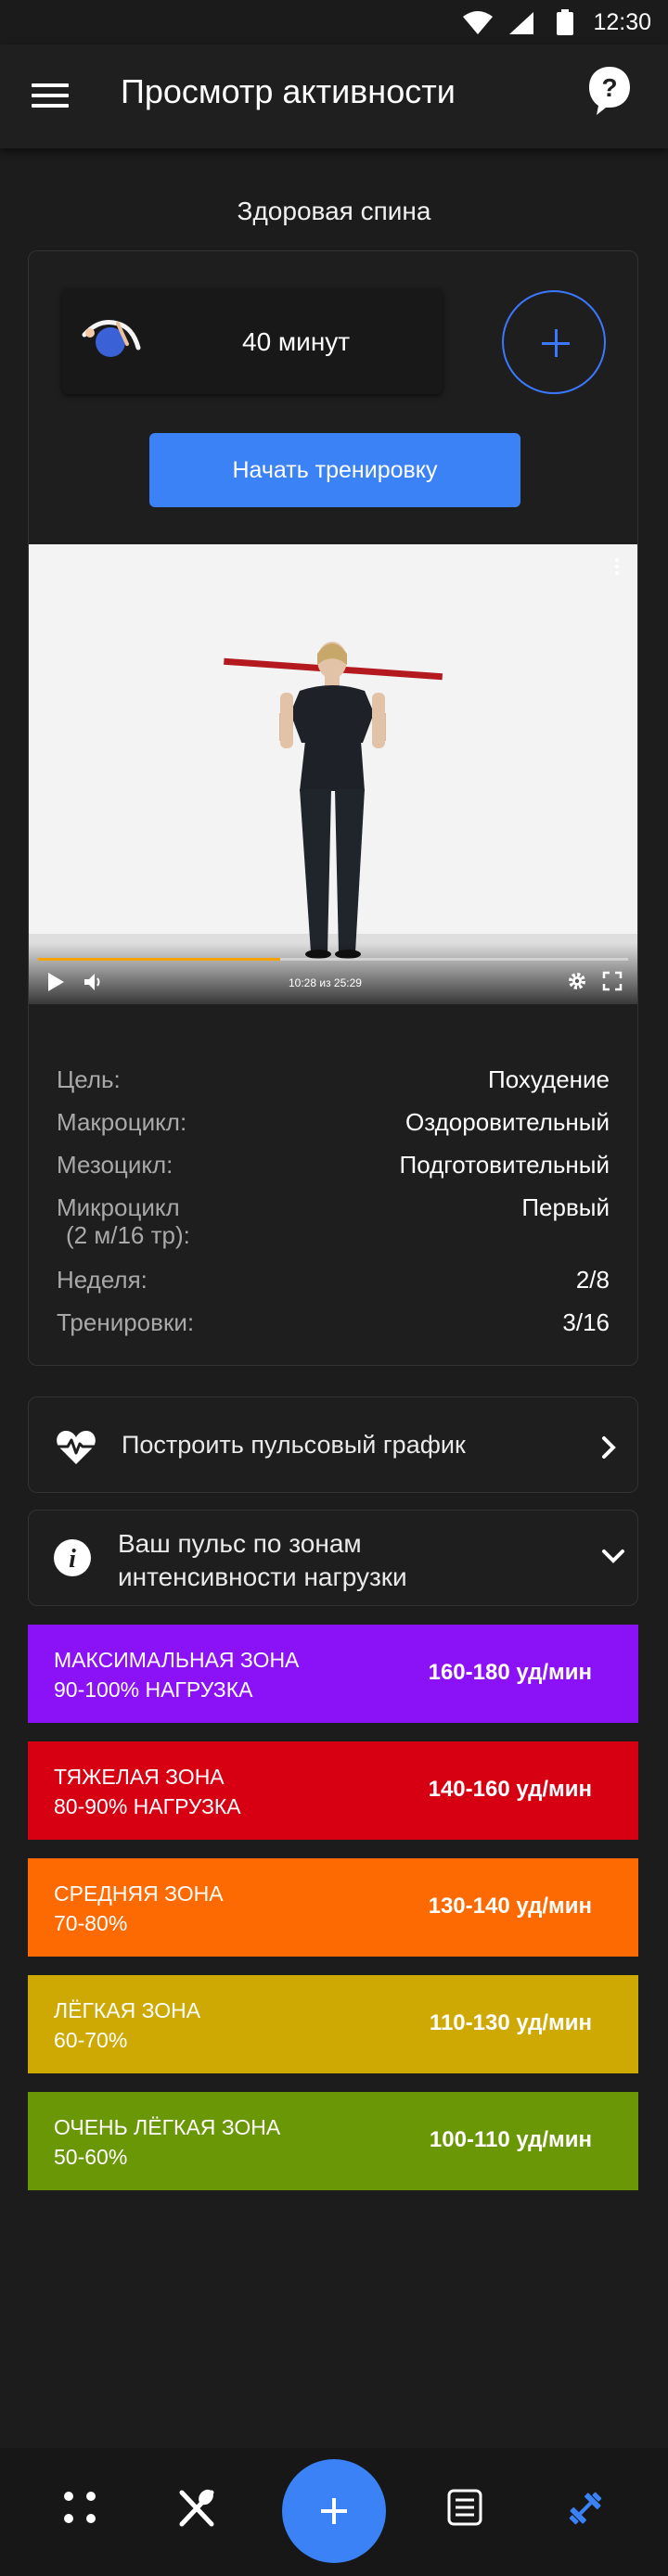 This screenshot has width=668, height=2576. Describe the element at coordinates (147, 1806) in the screenshot. I see `zone-load: 80-90% НАГРУЗКА` at that location.